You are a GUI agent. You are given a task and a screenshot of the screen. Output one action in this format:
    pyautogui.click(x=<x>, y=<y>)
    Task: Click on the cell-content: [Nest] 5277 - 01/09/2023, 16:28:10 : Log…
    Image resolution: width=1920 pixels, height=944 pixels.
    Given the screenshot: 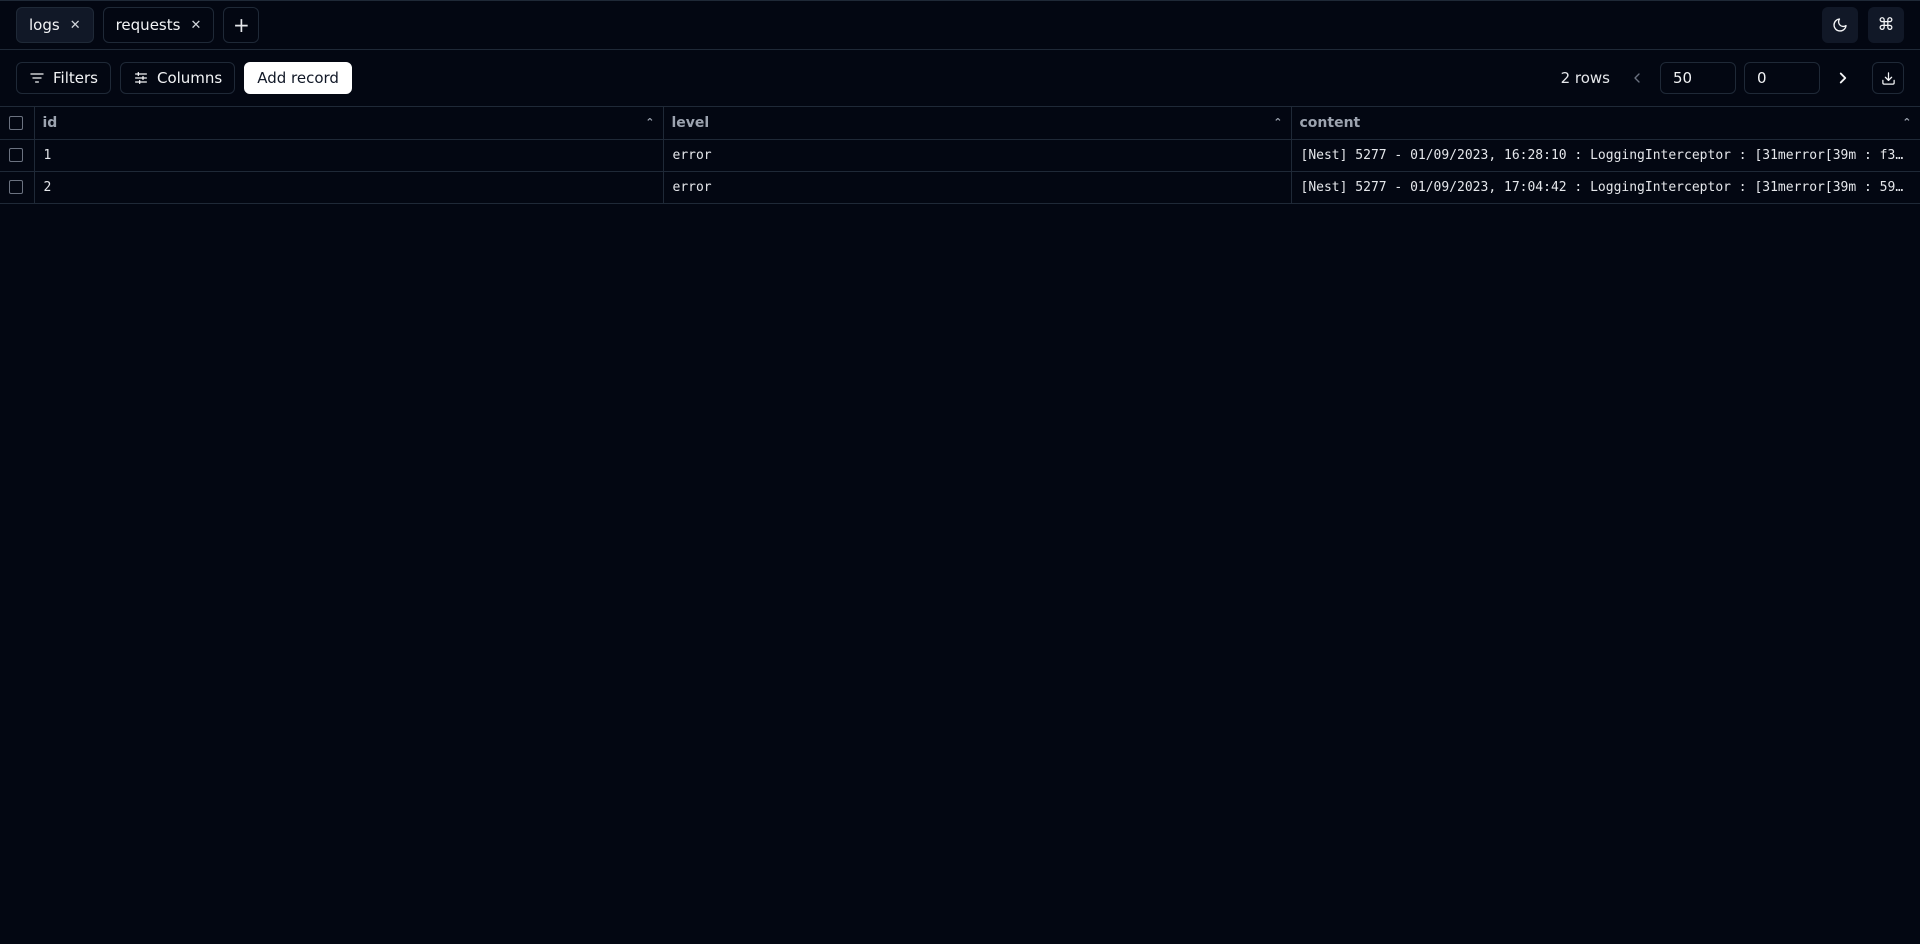 What is the action you would take?
    pyautogui.click(x=1605, y=155)
    